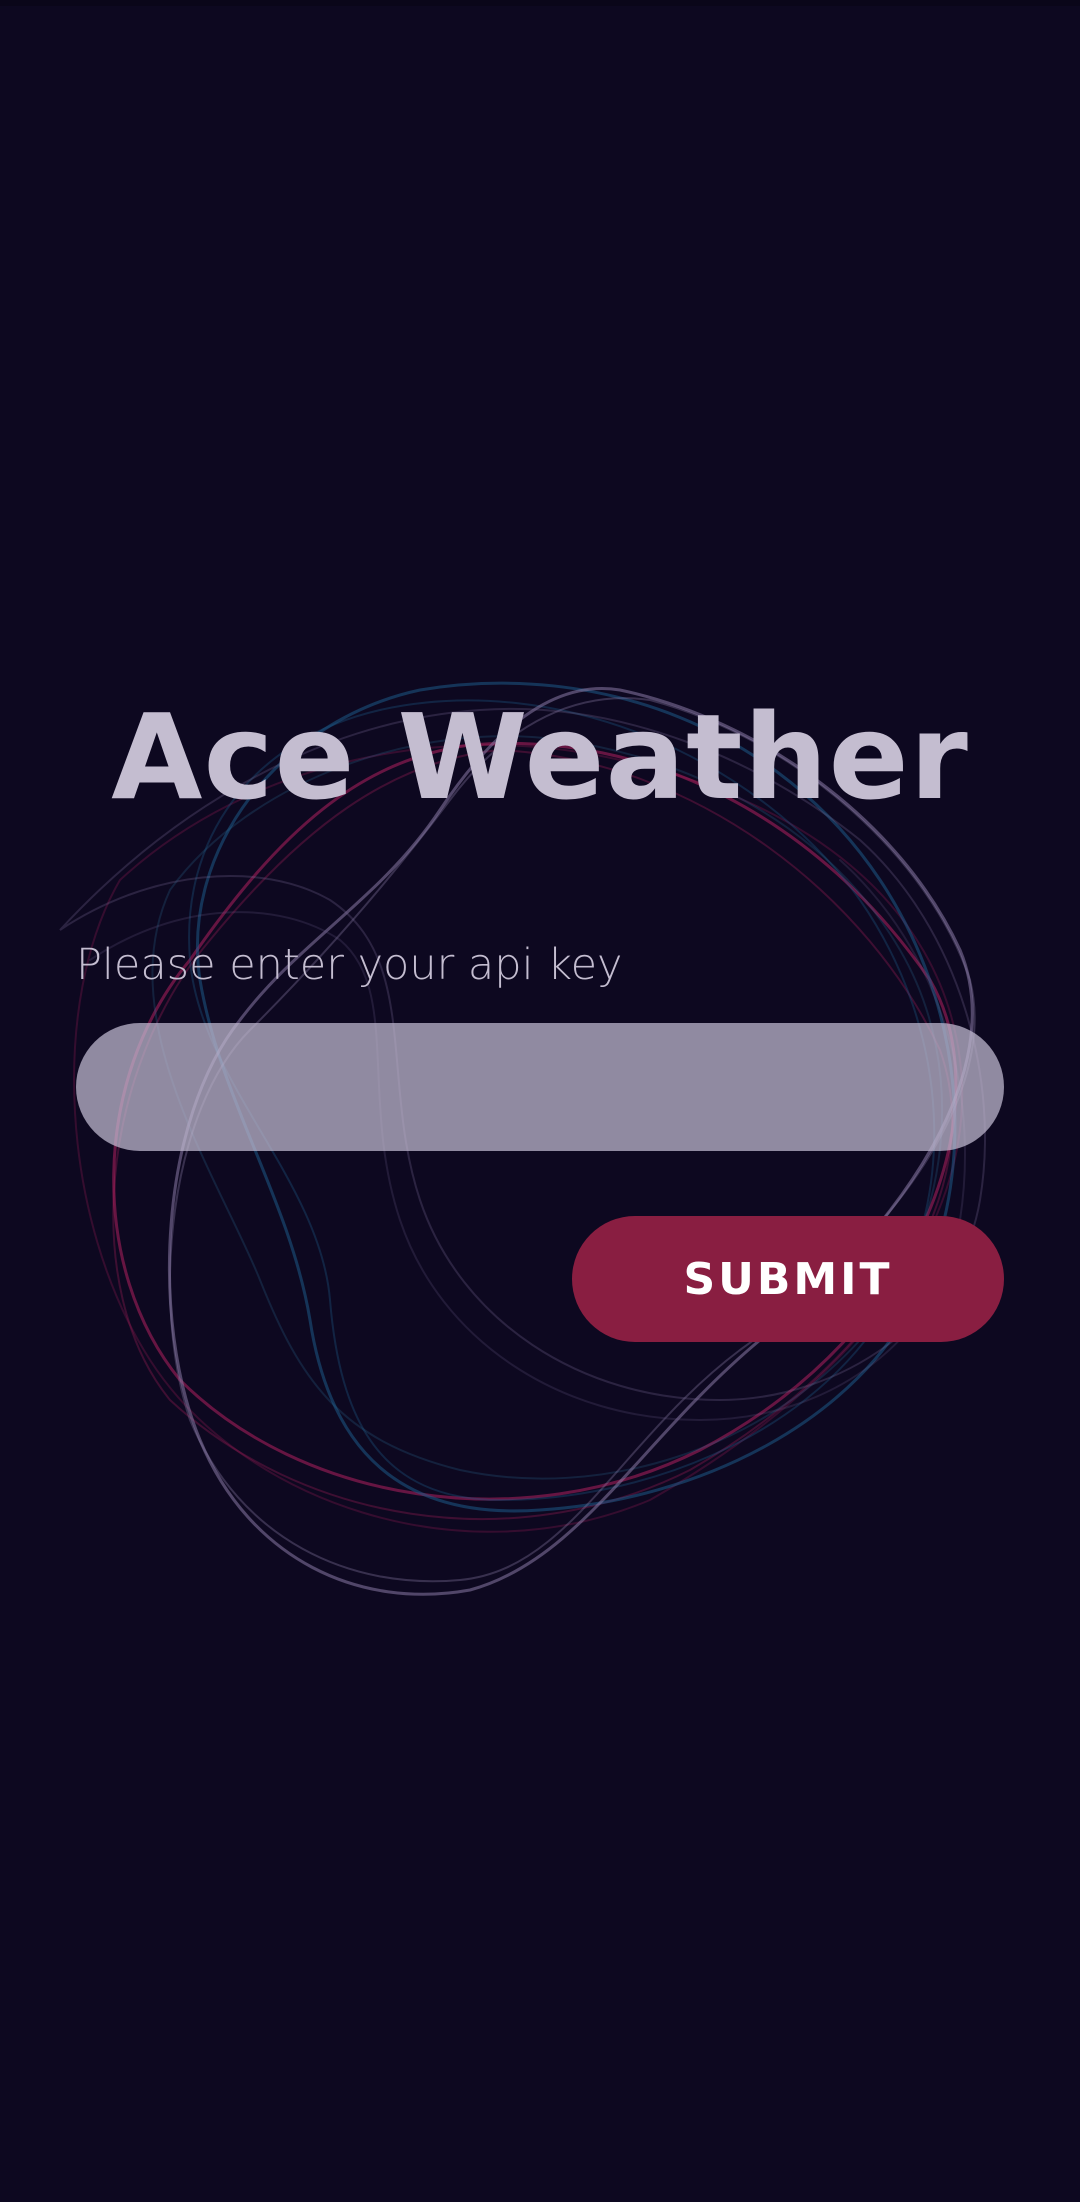  Describe the element at coordinates (540, 1087) in the screenshot. I see `api-key-input` at that location.